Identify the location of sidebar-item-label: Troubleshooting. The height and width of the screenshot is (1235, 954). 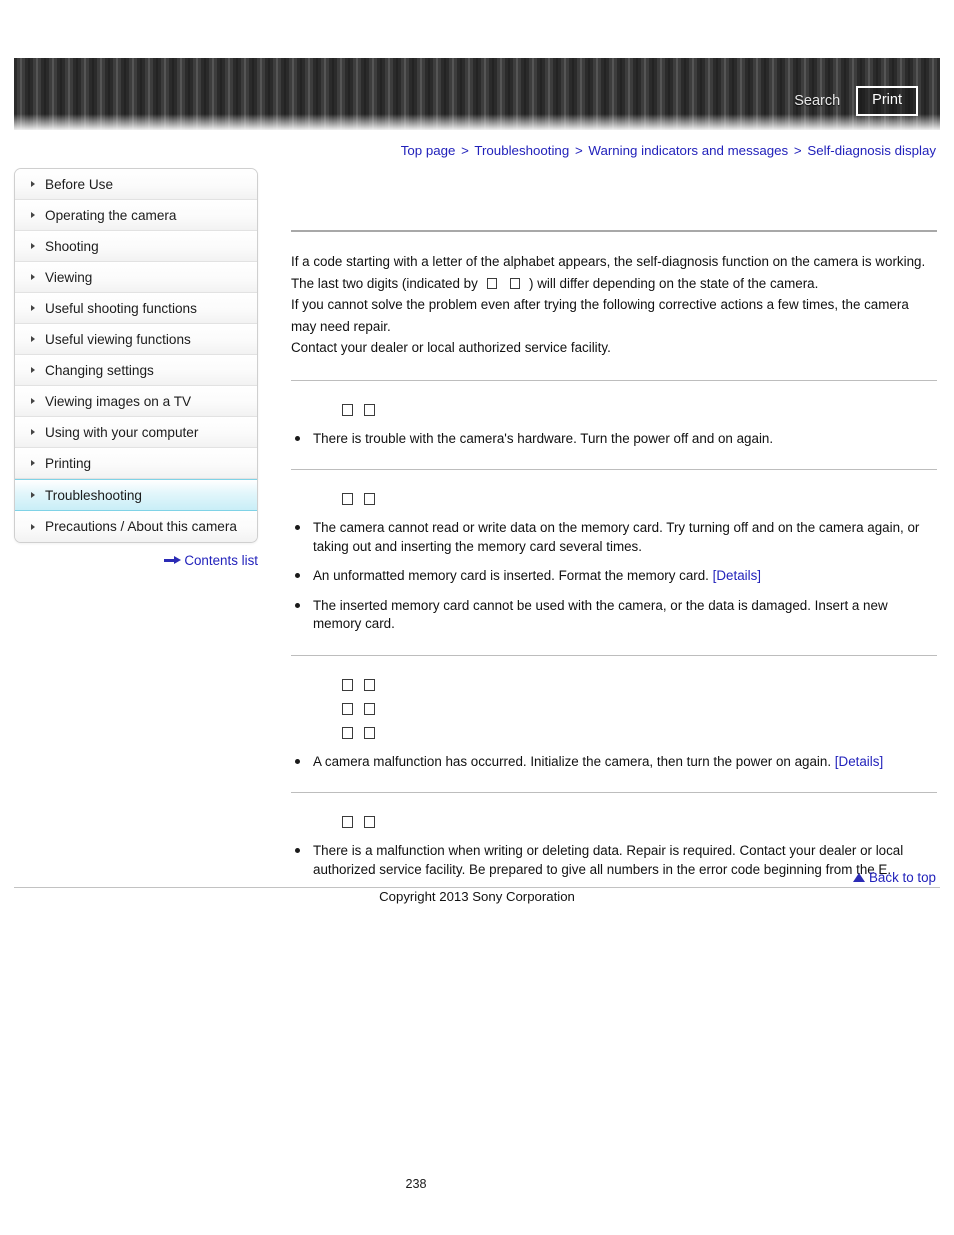
(93, 495).